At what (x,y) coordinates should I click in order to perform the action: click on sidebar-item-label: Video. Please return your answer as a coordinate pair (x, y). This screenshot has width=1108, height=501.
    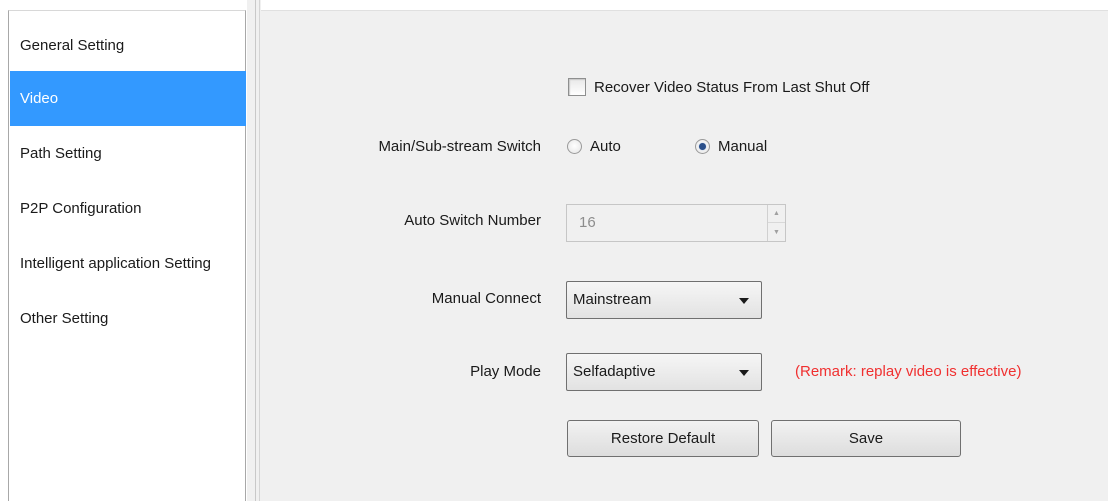
    Looking at the image, I should click on (39, 98).